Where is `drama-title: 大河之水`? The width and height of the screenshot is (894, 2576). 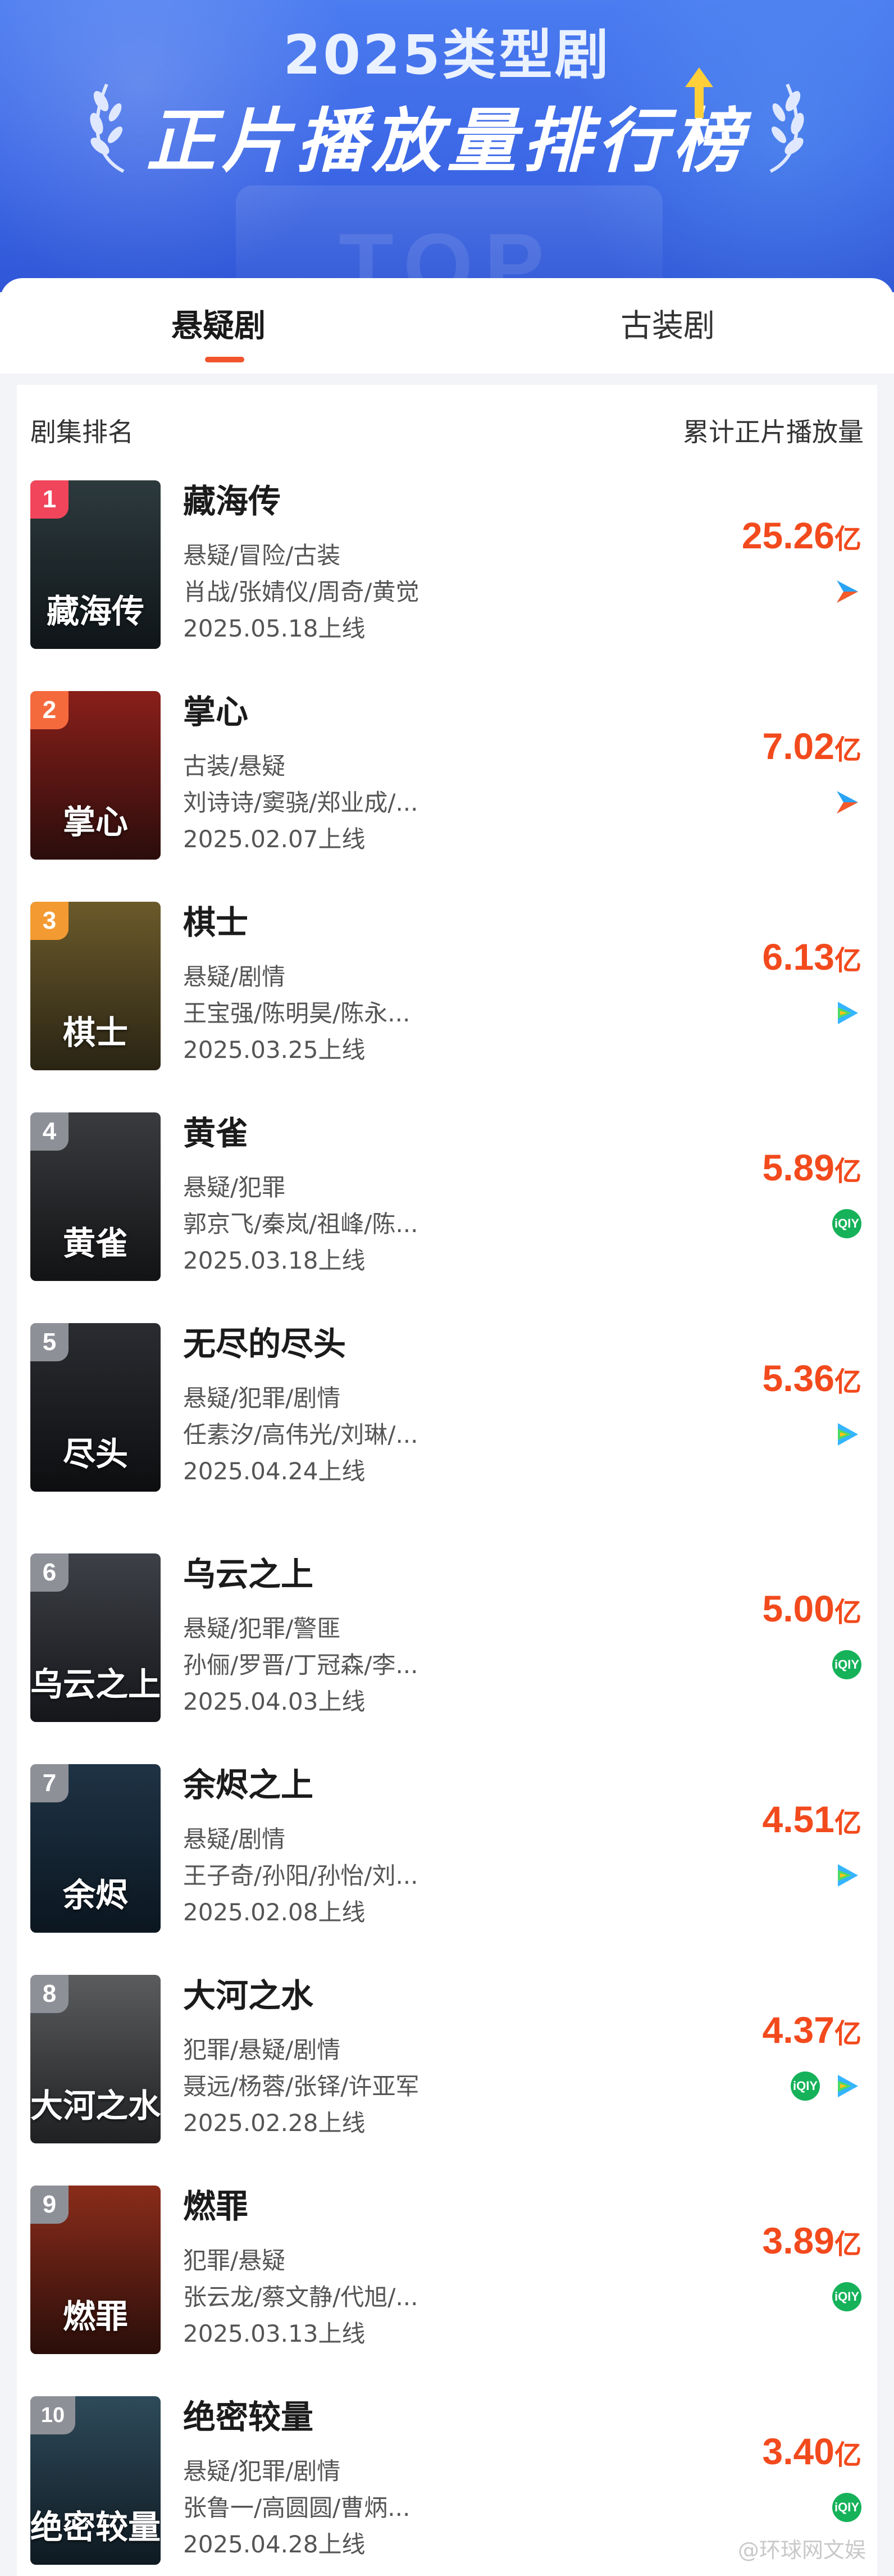
drama-title: 大河之水 is located at coordinates (248, 1992).